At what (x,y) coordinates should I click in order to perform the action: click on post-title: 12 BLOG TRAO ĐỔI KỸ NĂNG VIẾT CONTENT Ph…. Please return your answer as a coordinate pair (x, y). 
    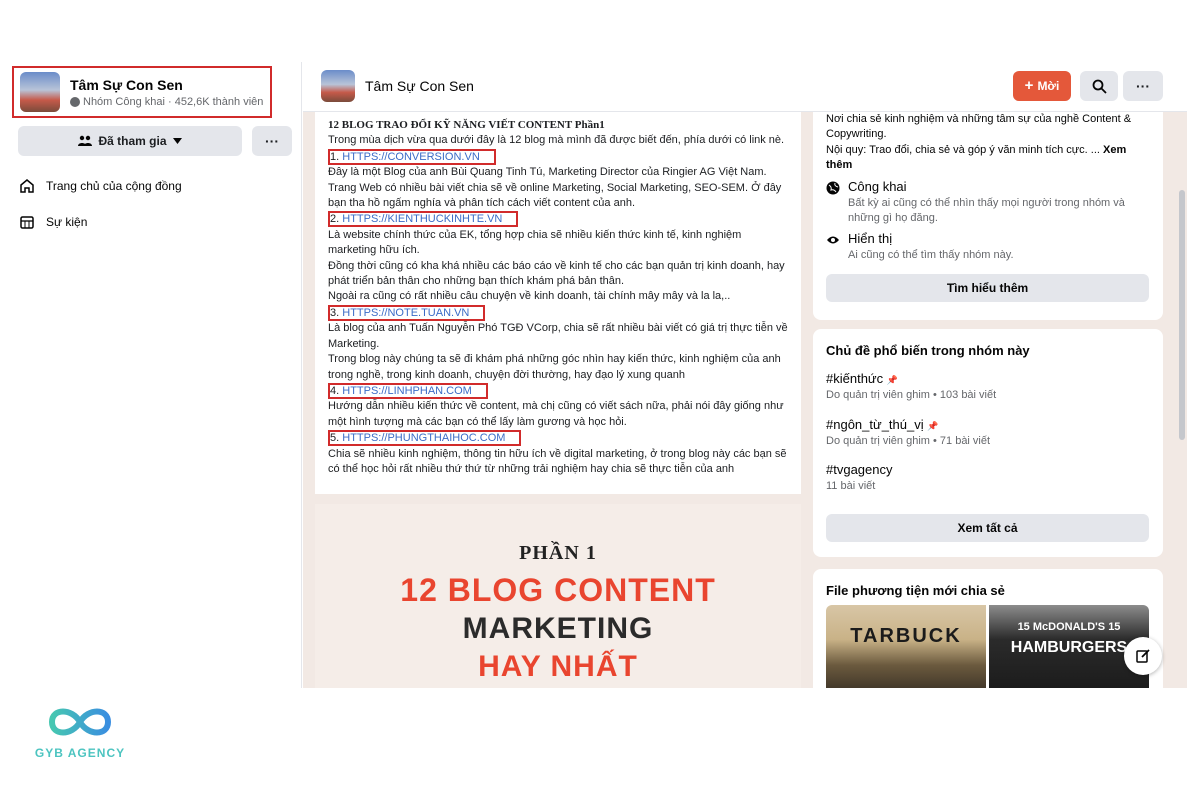
    Looking at the image, I should click on (466, 125).